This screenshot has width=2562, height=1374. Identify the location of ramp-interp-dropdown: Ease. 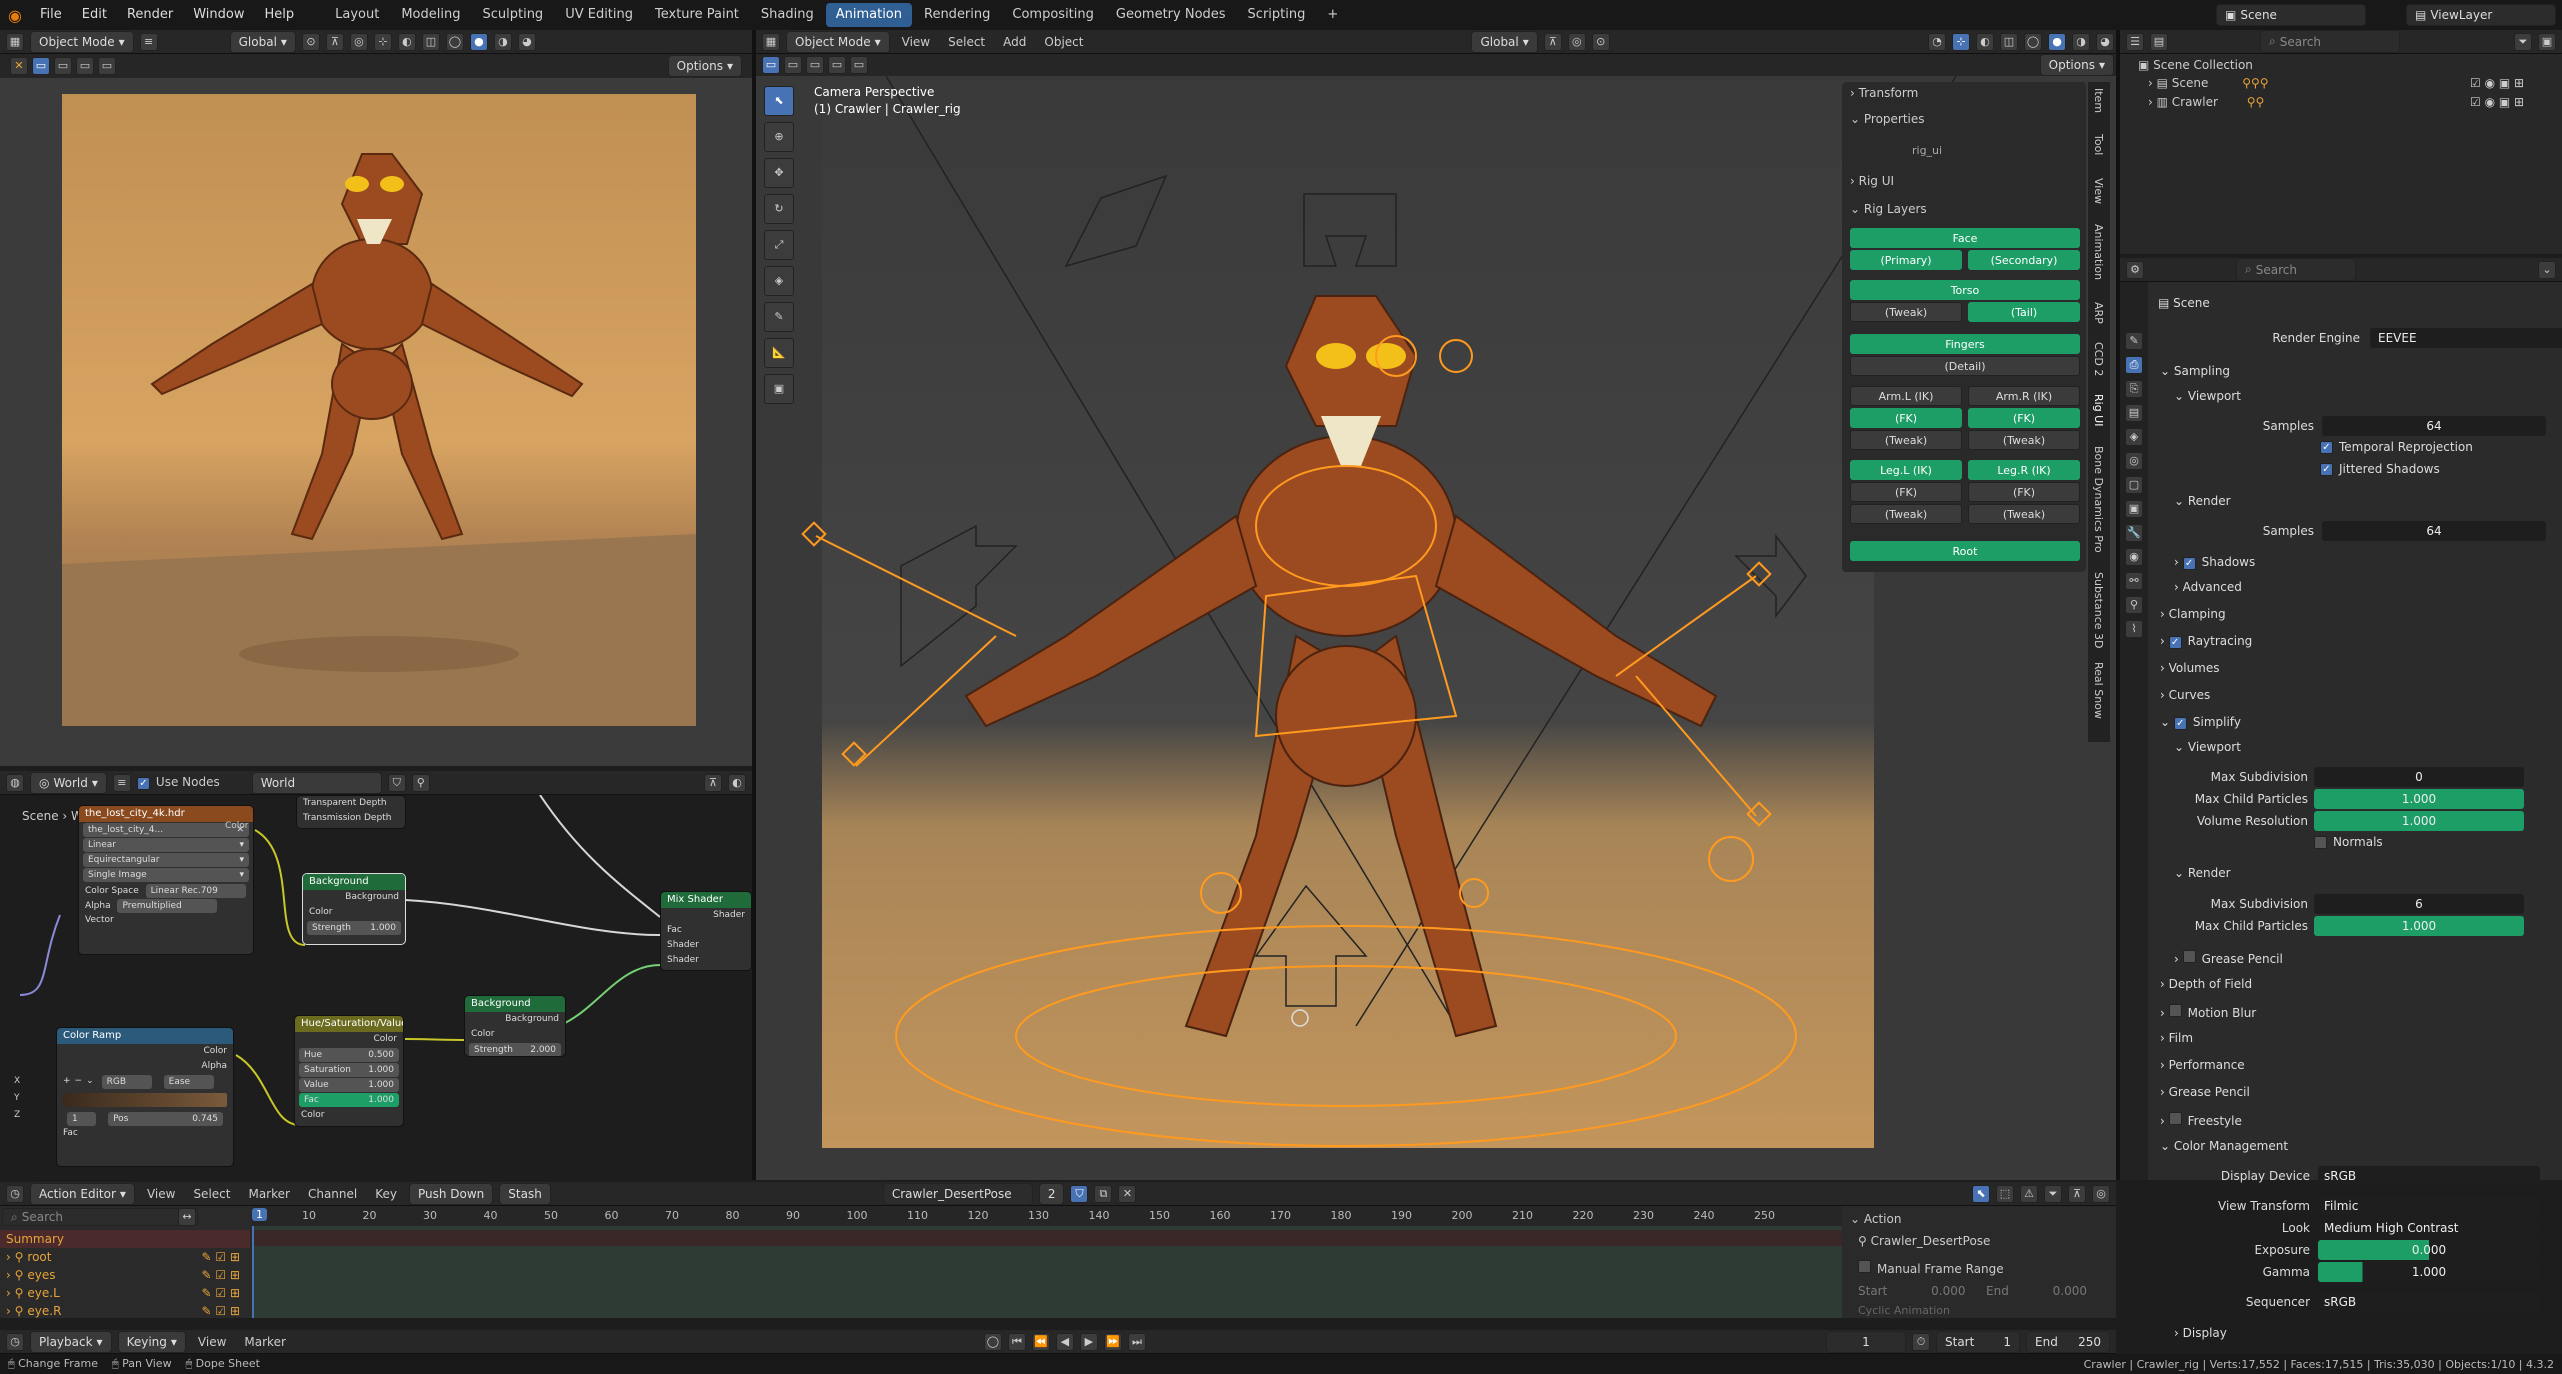
(188, 1081).